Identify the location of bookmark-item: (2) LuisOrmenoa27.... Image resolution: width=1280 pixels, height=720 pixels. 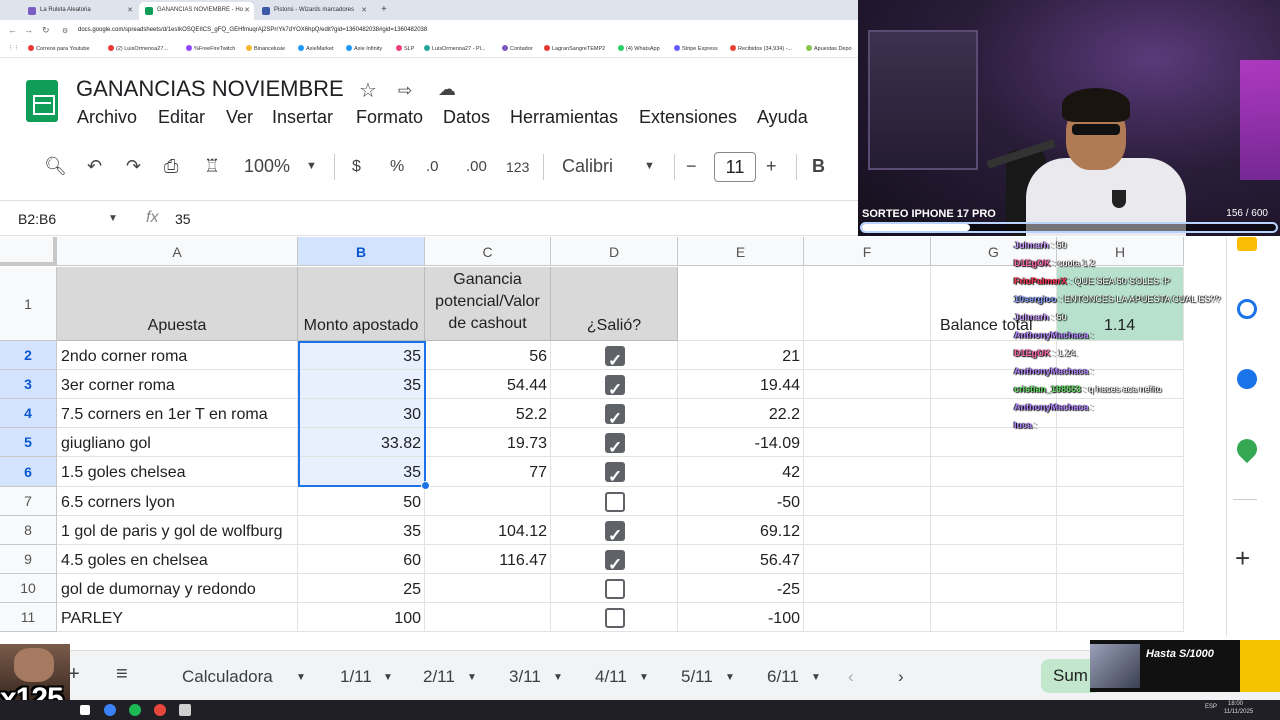
(138, 48).